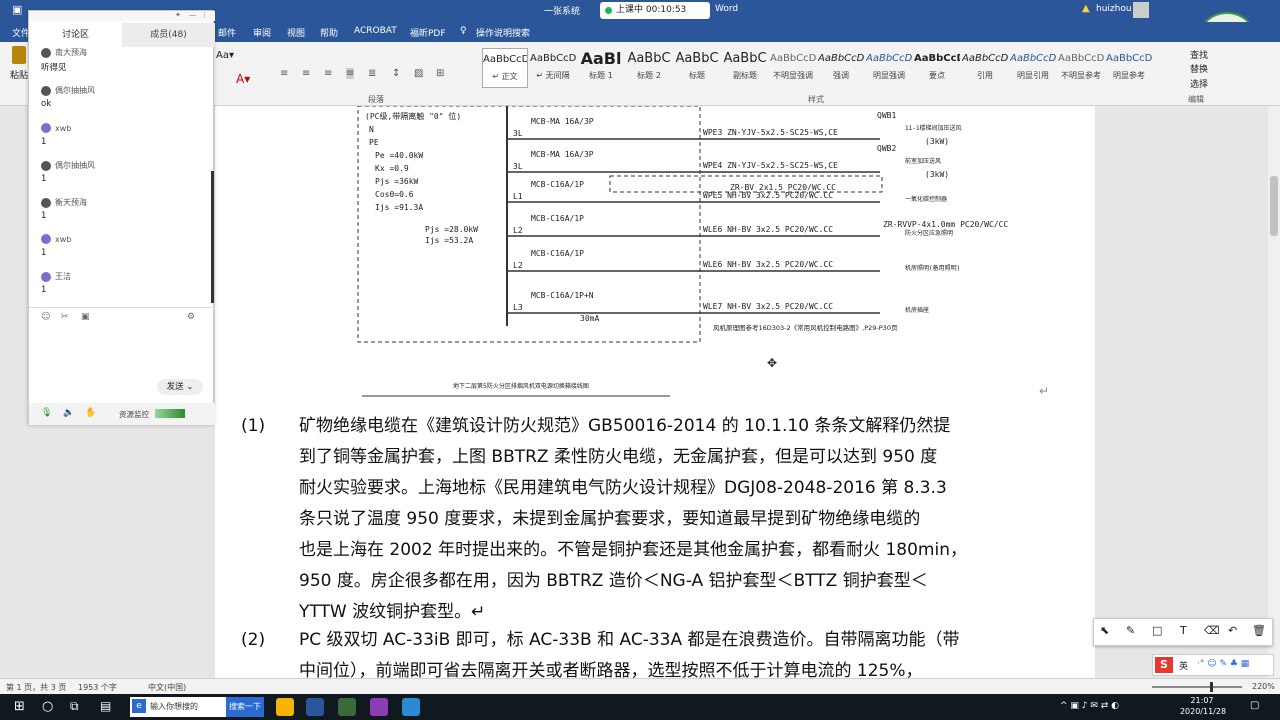 The width and height of the screenshot is (1280, 720). What do you see at coordinates (204, 15) in the screenshot?
I see `more-icon: ⋮` at bounding box center [204, 15].